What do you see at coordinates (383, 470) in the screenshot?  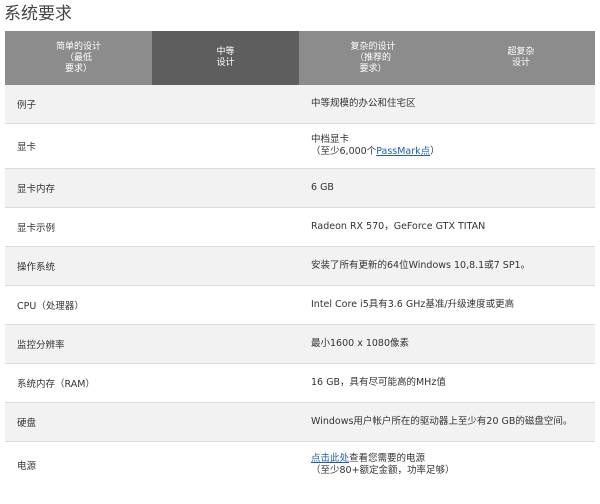 I see `value-line: （至少80+额定金额，功率足够）` at bounding box center [383, 470].